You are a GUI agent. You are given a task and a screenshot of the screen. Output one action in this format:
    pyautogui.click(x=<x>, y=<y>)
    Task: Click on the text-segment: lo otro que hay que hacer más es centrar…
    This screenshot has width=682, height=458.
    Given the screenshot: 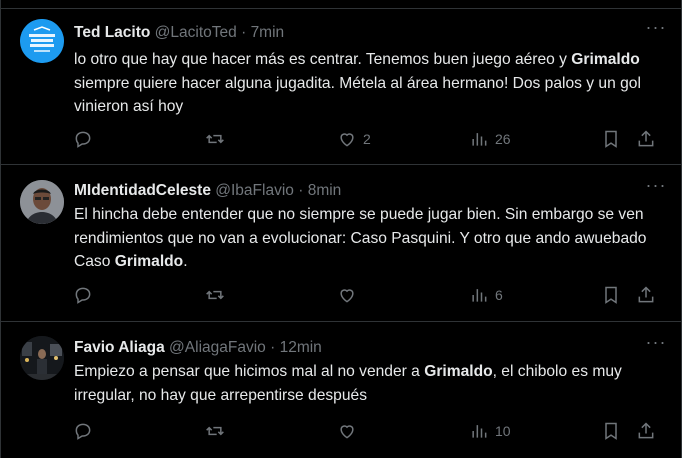 What is the action you would take?
    pyautogui.click(x=323, y=59)
    